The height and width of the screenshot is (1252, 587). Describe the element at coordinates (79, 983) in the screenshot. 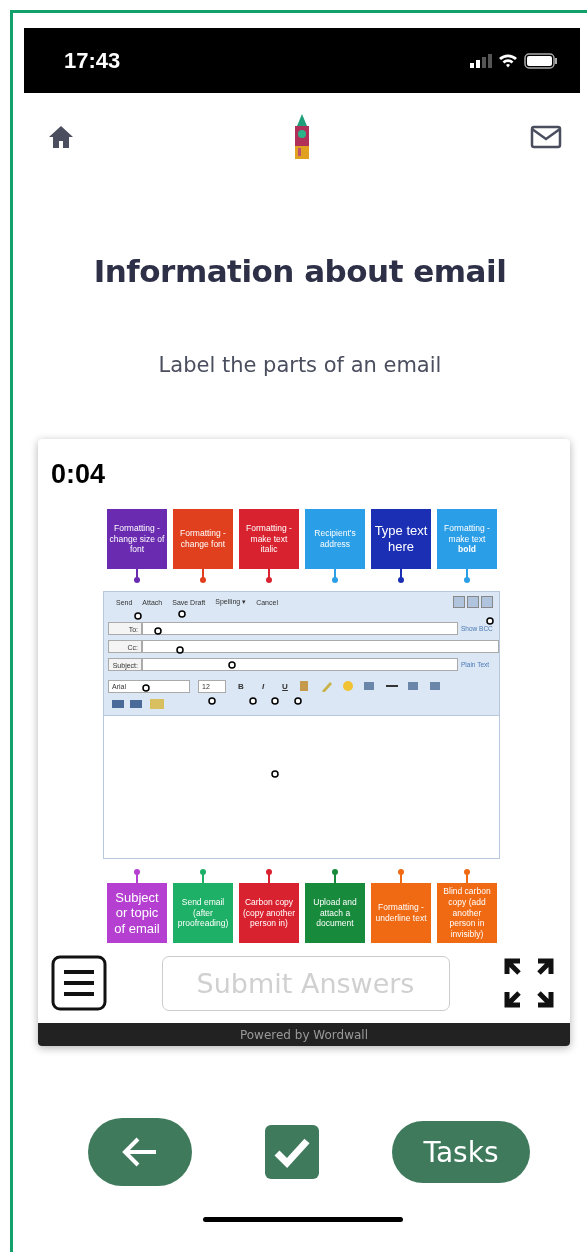

I see `menu-icon` at that location.